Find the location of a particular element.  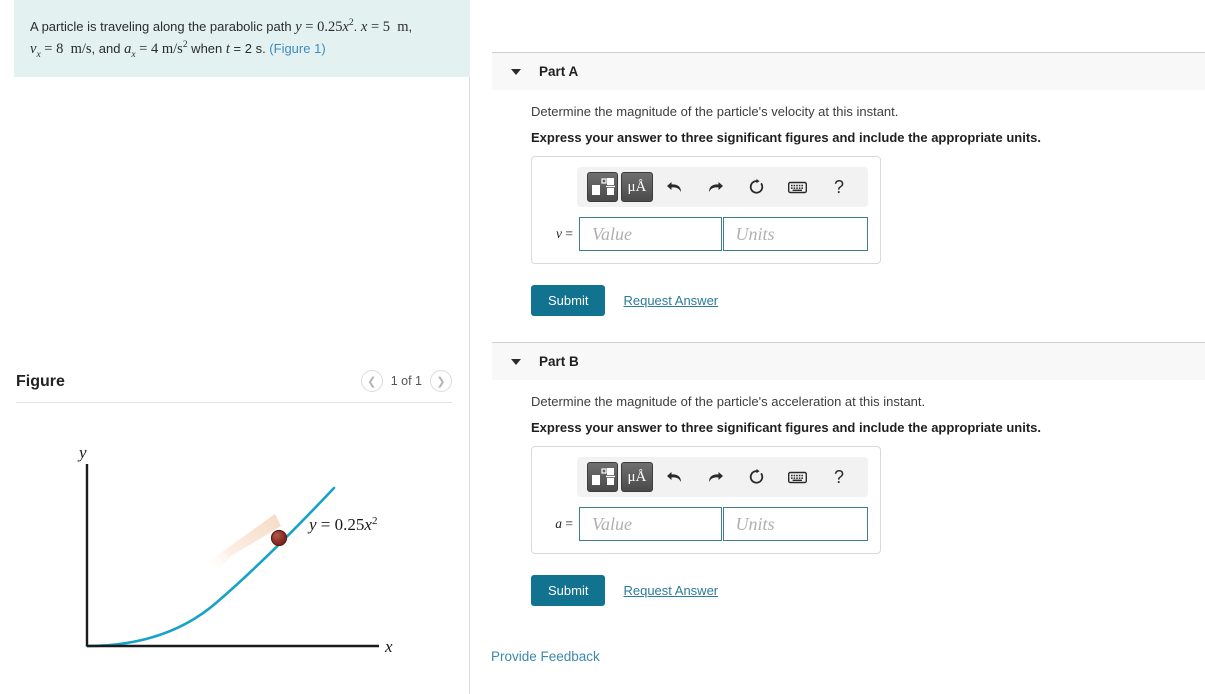

figure-divider is located at coordinates (234, 402).